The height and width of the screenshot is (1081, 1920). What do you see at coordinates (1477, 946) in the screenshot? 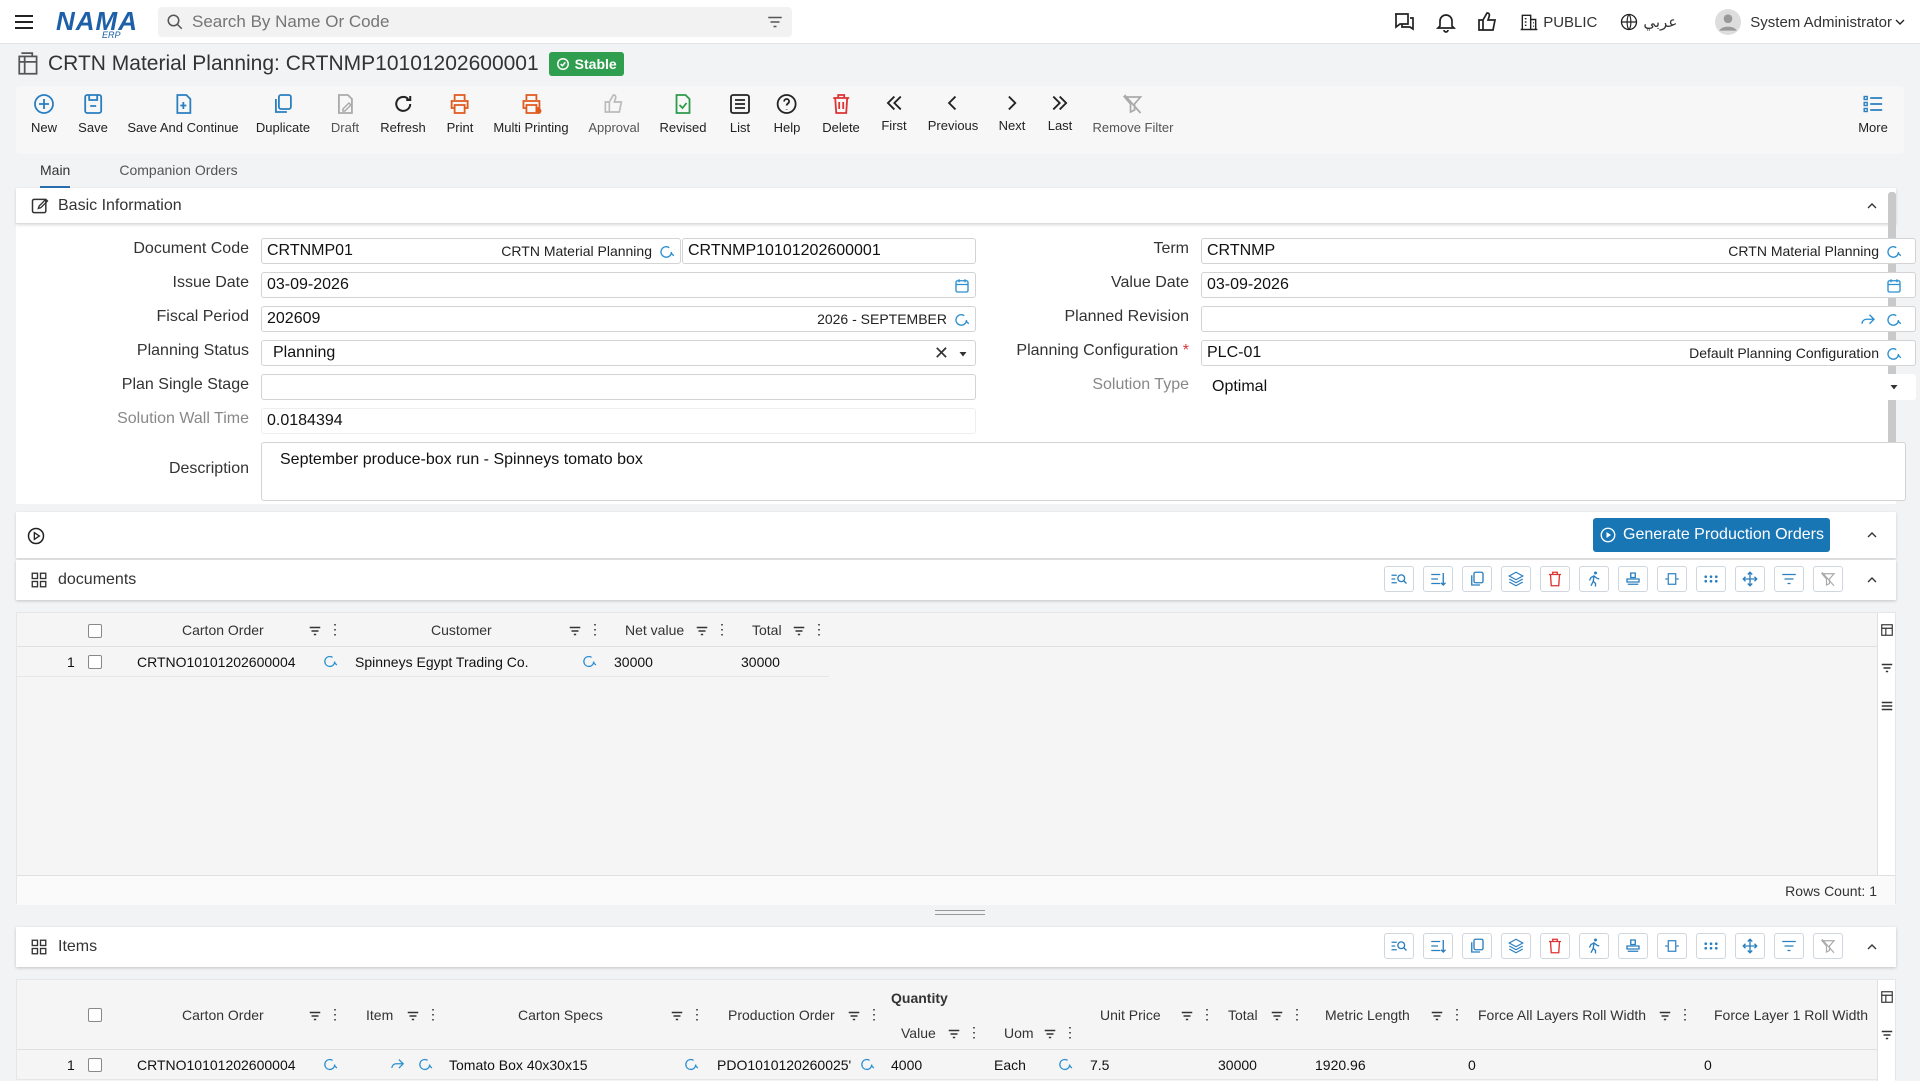
I see `copy-button` at bounding box center [1477, 946].